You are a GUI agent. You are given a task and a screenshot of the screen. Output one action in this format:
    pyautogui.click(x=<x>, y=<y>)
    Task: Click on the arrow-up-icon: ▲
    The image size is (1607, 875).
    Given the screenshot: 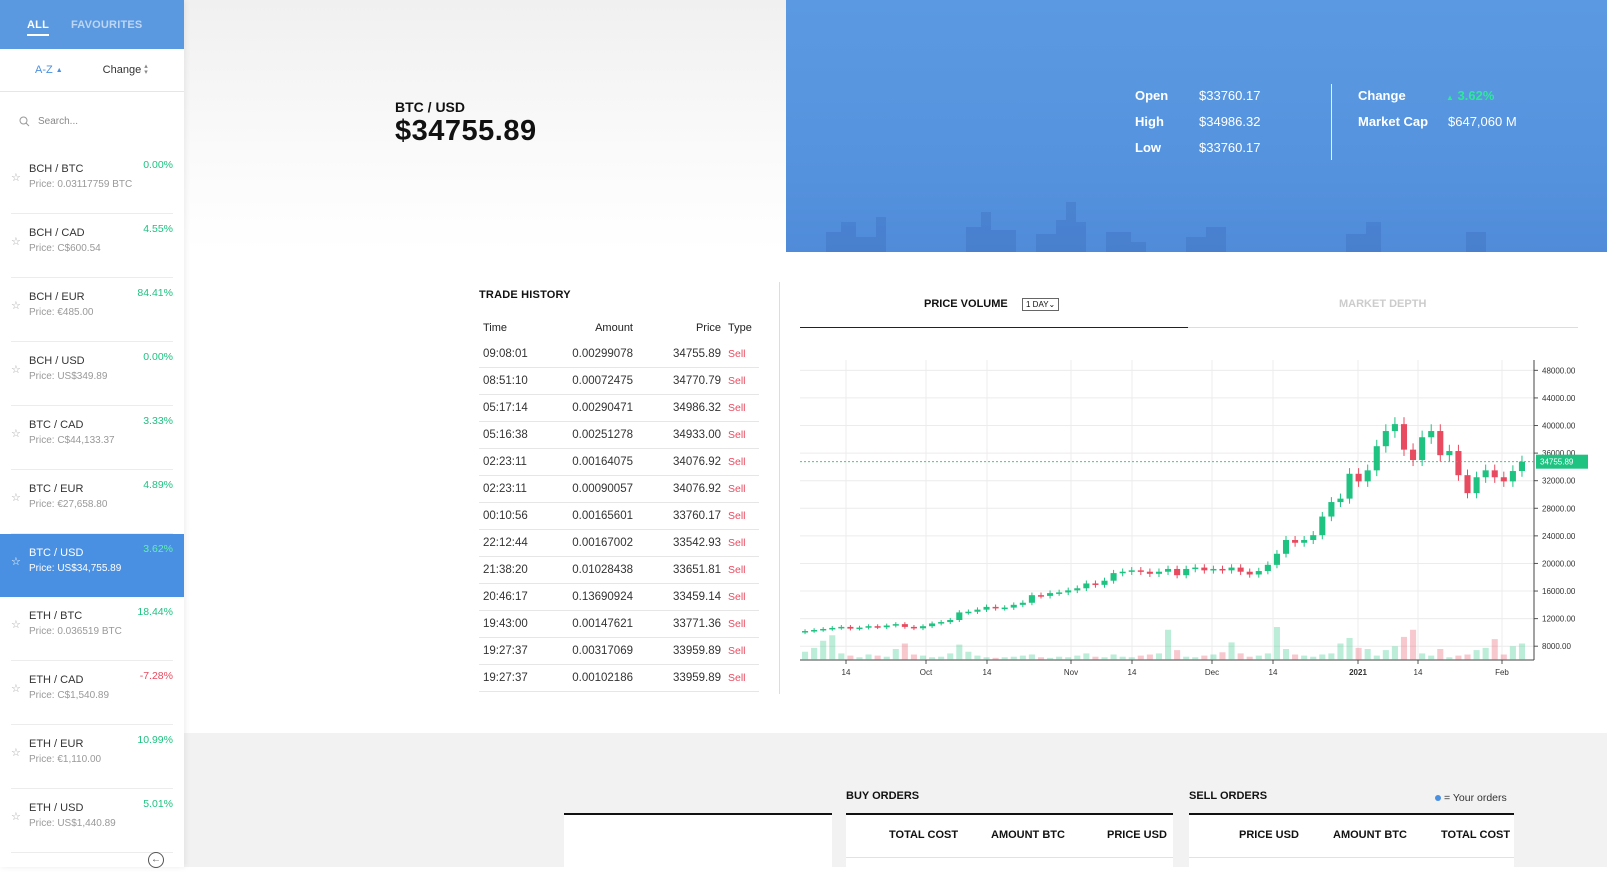 What is the action you would take?
    pyautogui.click(x=1450, y=97)
    